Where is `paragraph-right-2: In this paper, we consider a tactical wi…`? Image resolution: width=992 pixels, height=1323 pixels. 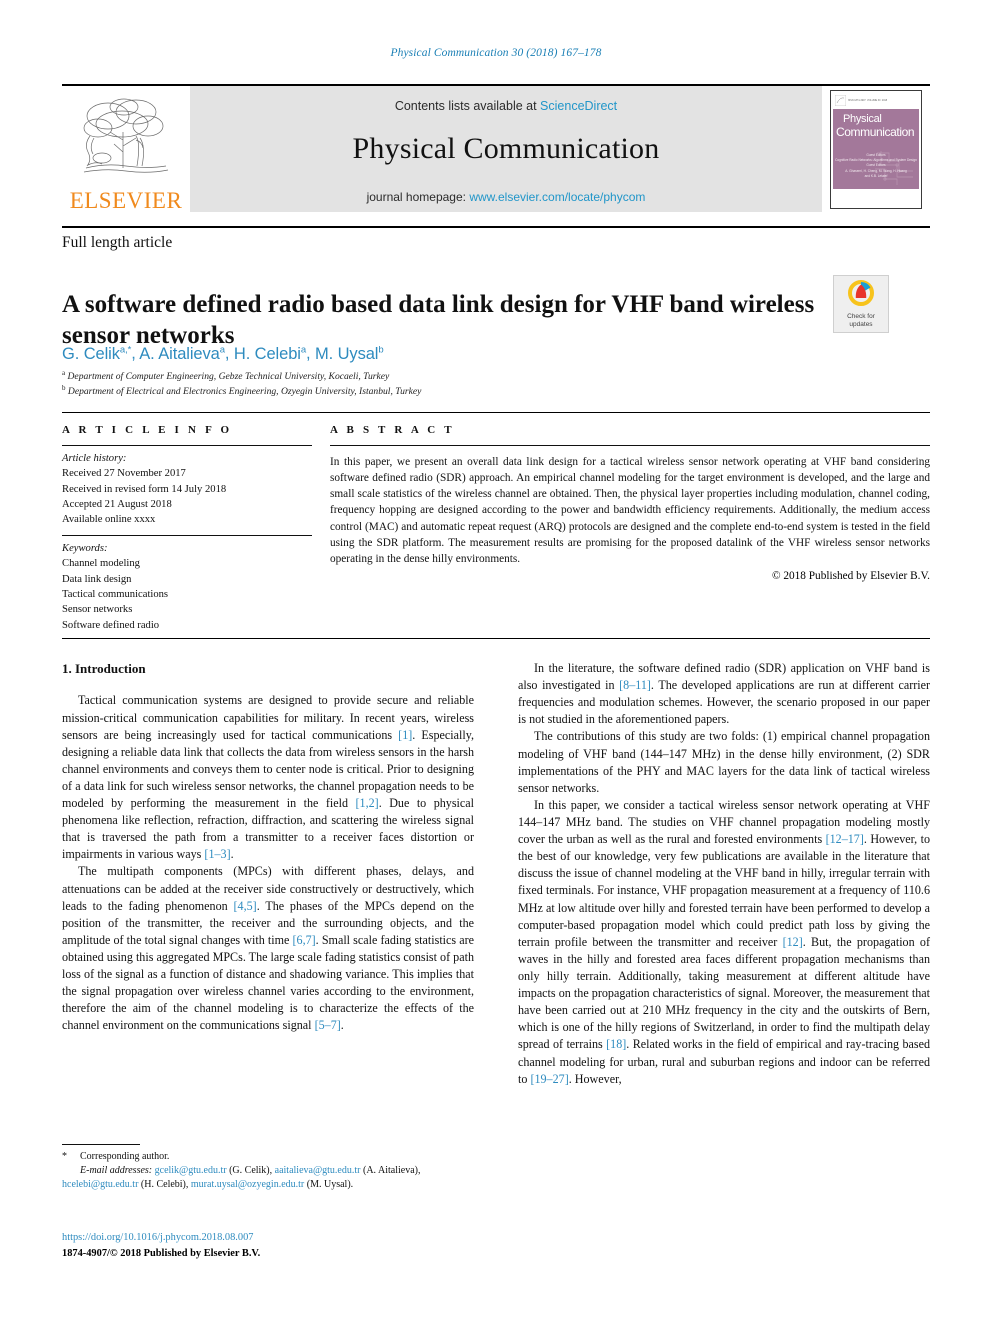
paragraph-right-2: In this paper, we consider a tactical wi… is located at coordinates (724, 941).